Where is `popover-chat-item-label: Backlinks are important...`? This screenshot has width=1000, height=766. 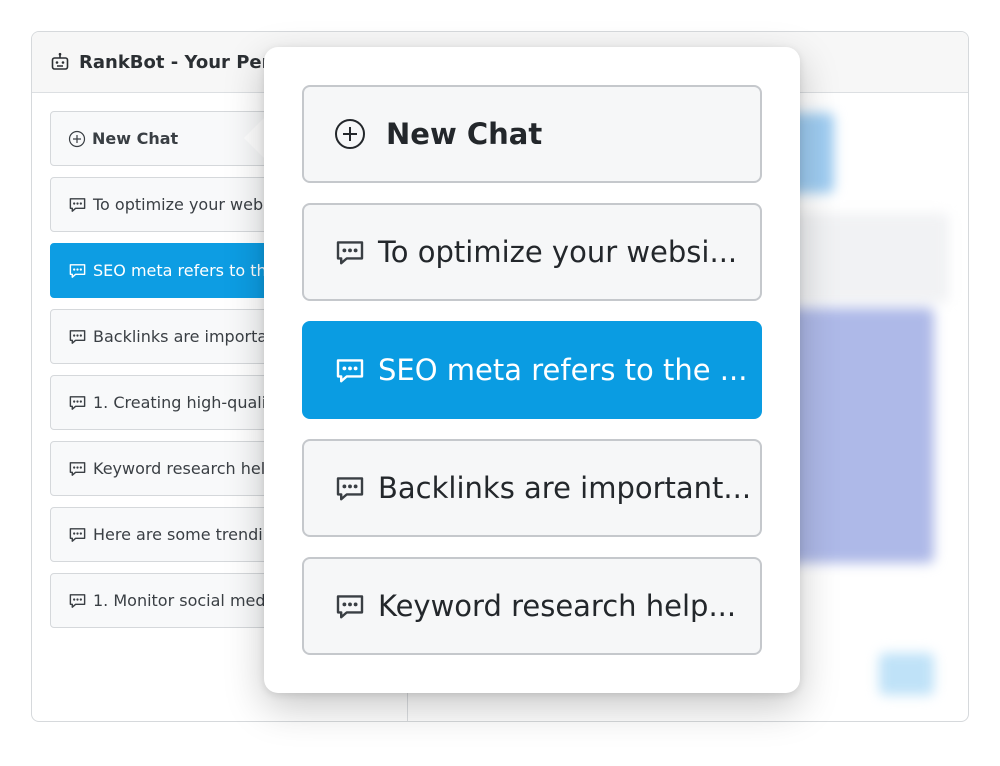
popover-chat-item-label: Backlinks are important... is located at coordinates (565, 488).